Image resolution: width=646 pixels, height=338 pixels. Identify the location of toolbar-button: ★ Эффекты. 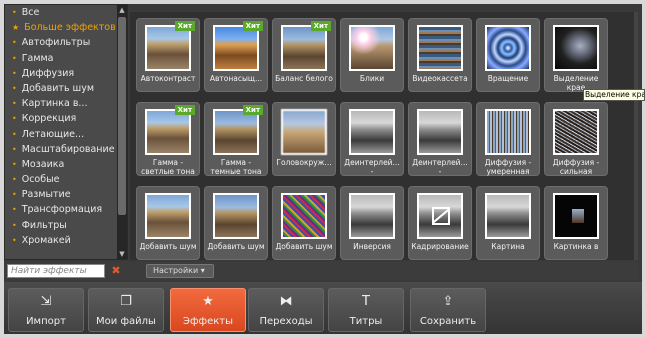
(208, 310).